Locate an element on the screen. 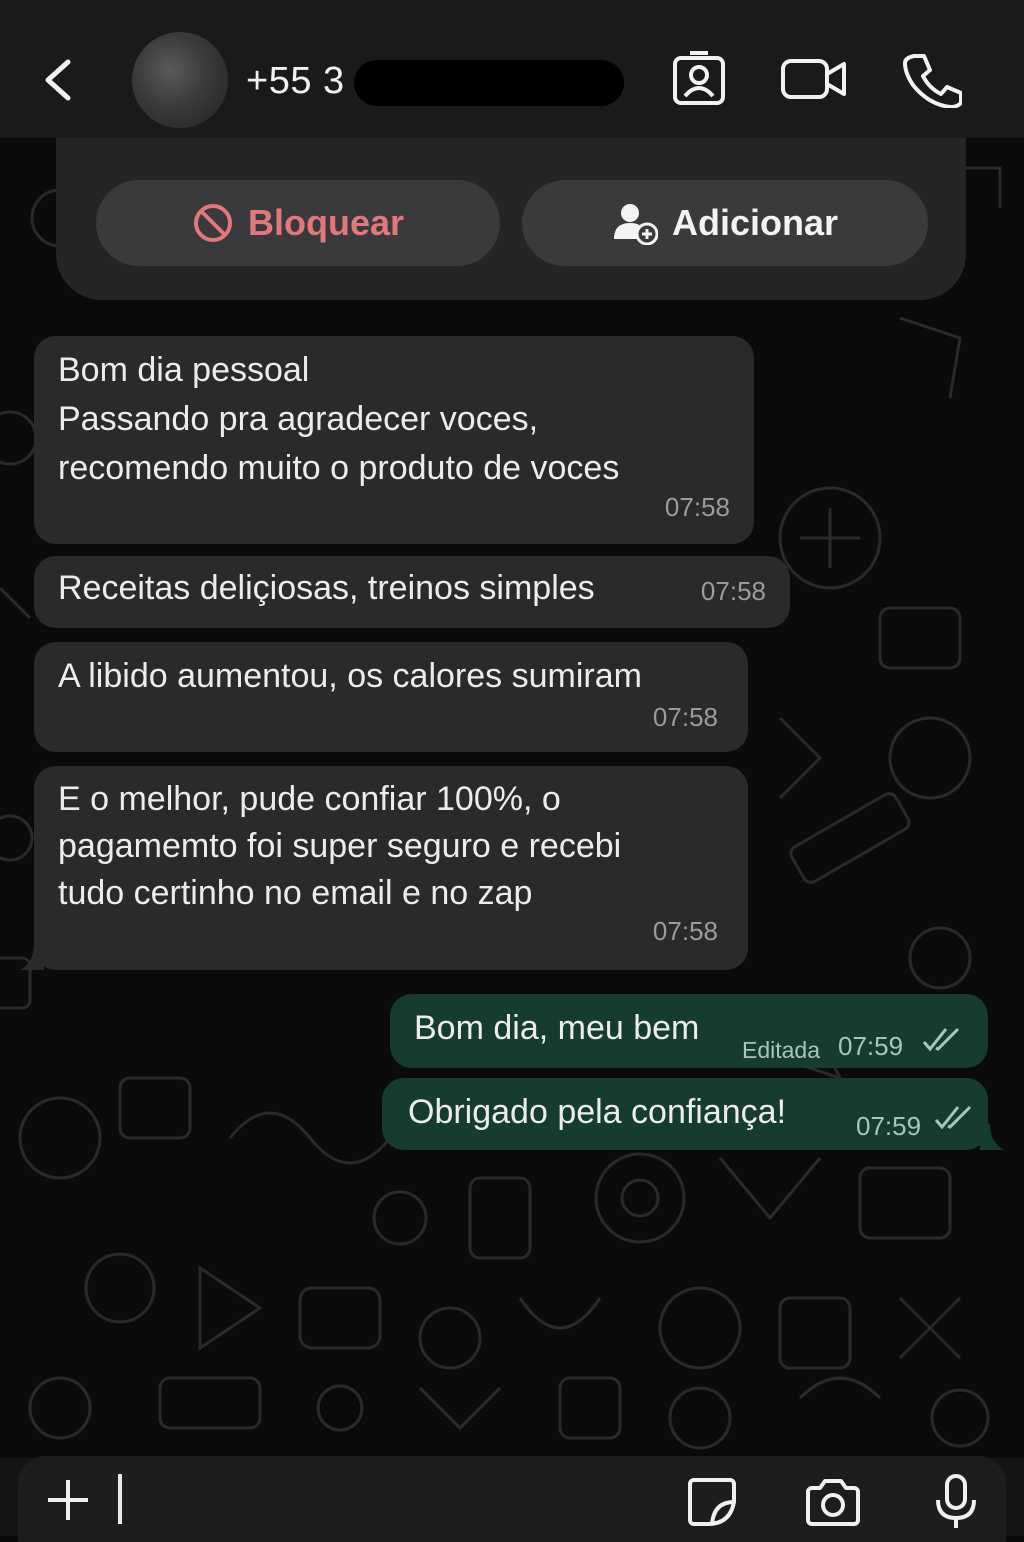 This screenshot has width=1024, height=1542. contact-card-icon is located at coordinates (699, 78).